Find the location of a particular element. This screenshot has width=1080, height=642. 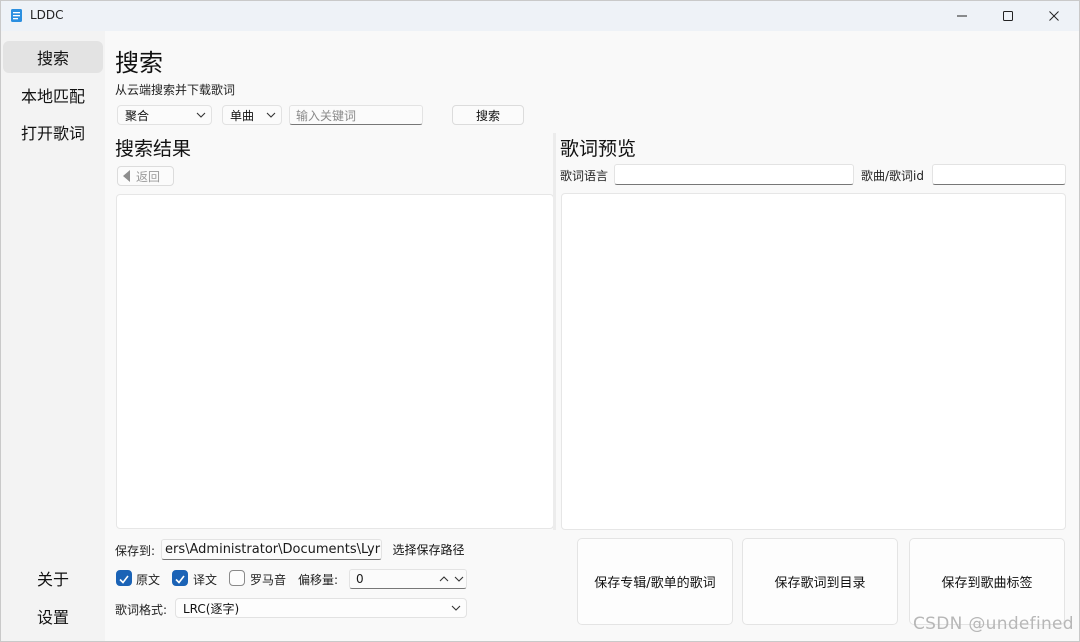

song-id-field is located at coordinates (999, 174).